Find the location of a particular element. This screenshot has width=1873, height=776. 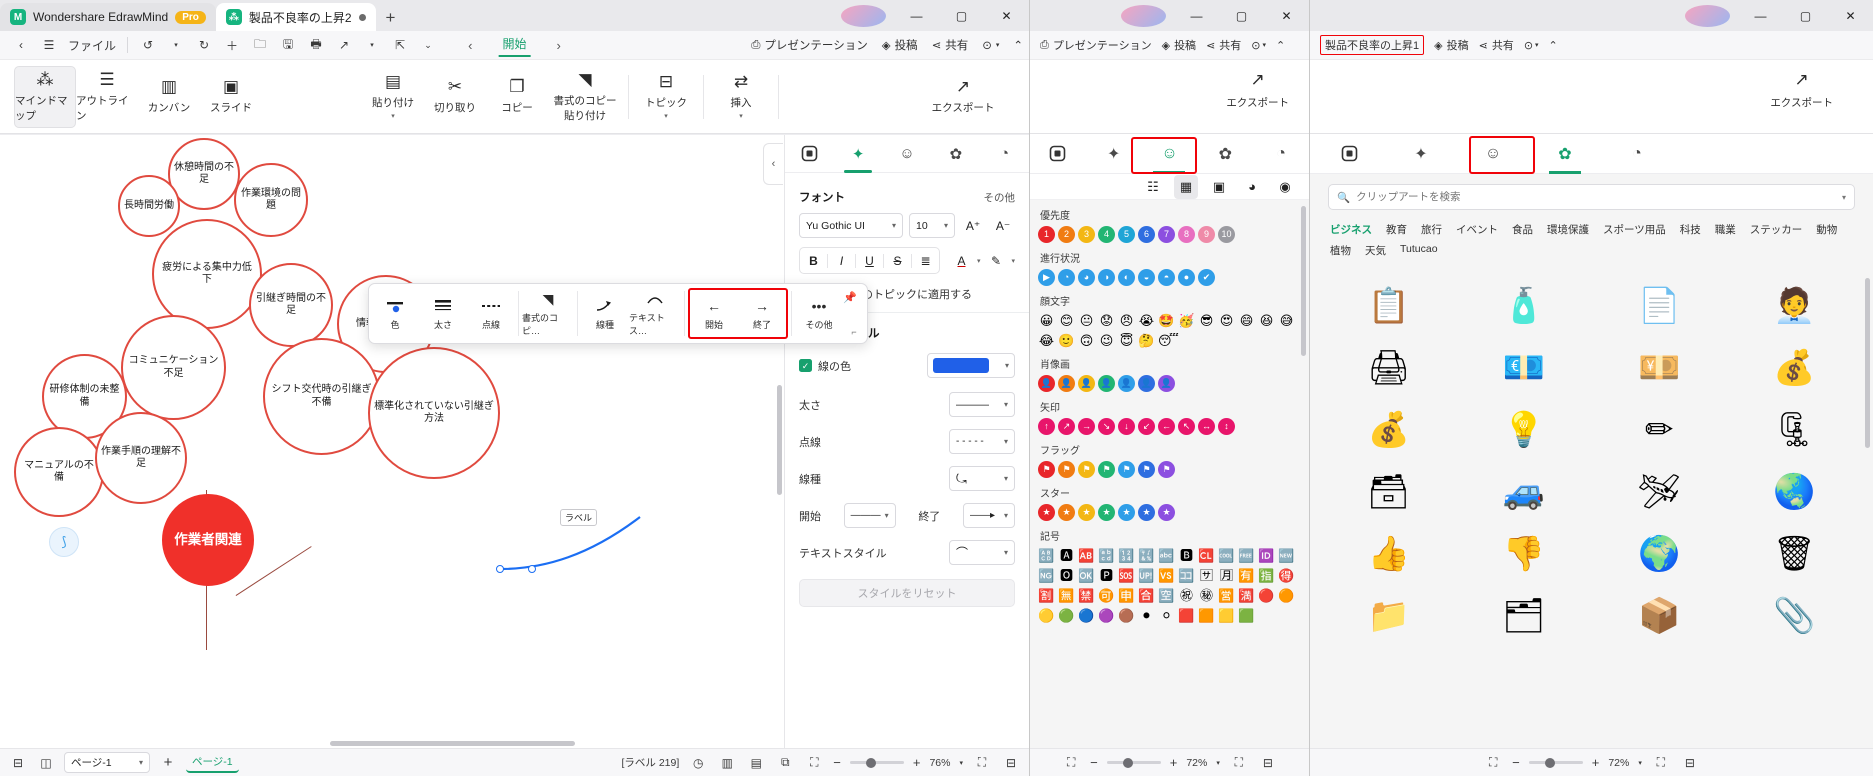

mindmap-node: 作業手順の理解不足 is located at coordinates (141, 458).